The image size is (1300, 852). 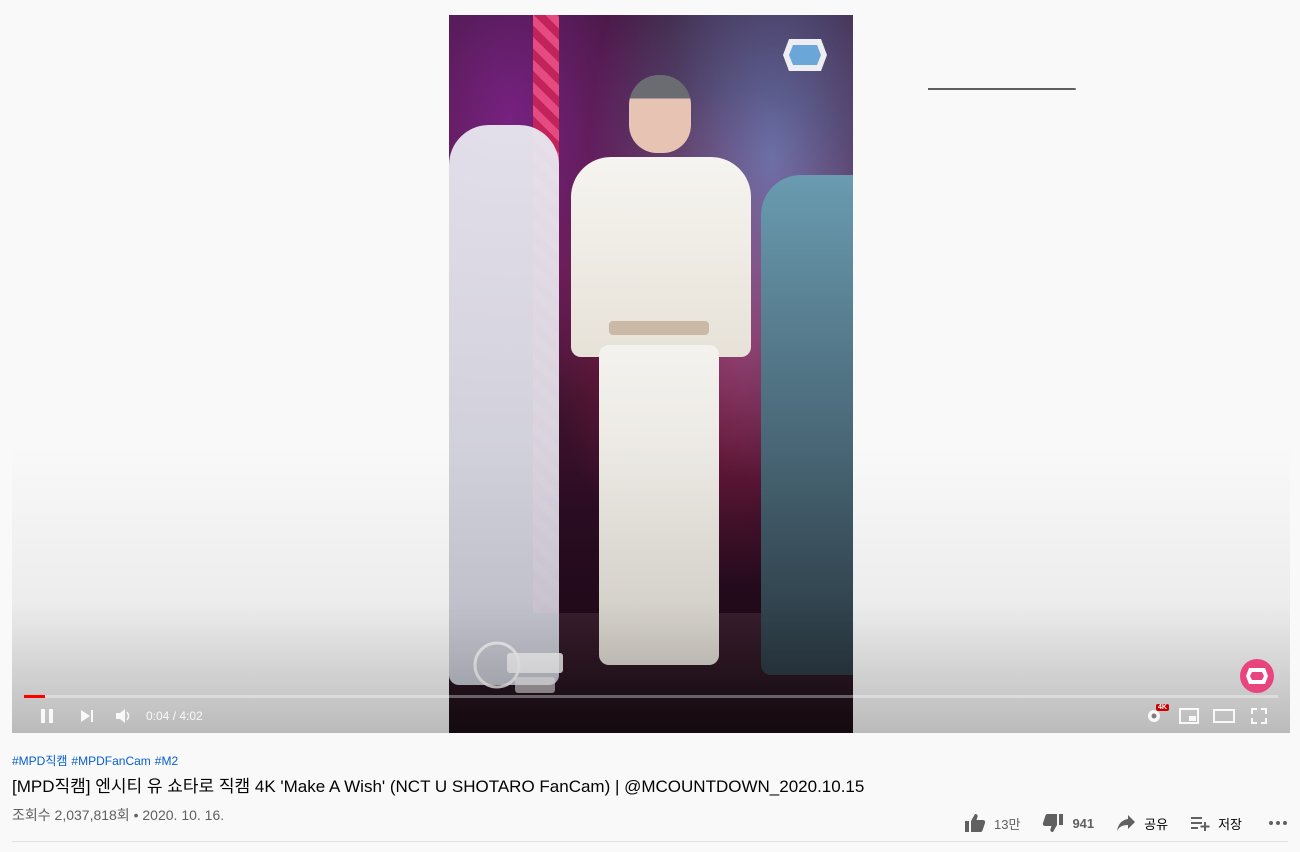 I want to click on miniplayer-icon, so click(x=1189, y=716).